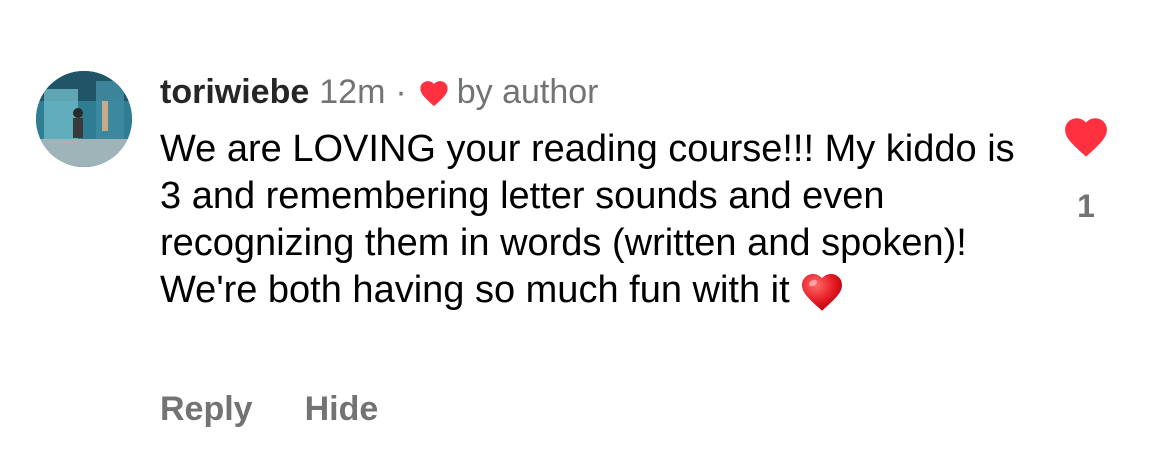  What do you see at coordinates (1086, 135) in the screenshot?
I see `heart-filled-icon` at bounding box center [1086, 135].